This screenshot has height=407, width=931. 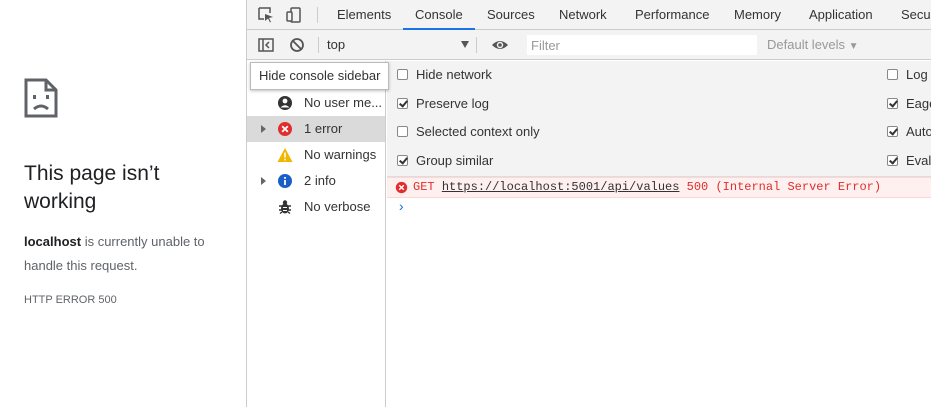 I want to click on sidebar-item-info: 2 info, so click(x=316, y=181).